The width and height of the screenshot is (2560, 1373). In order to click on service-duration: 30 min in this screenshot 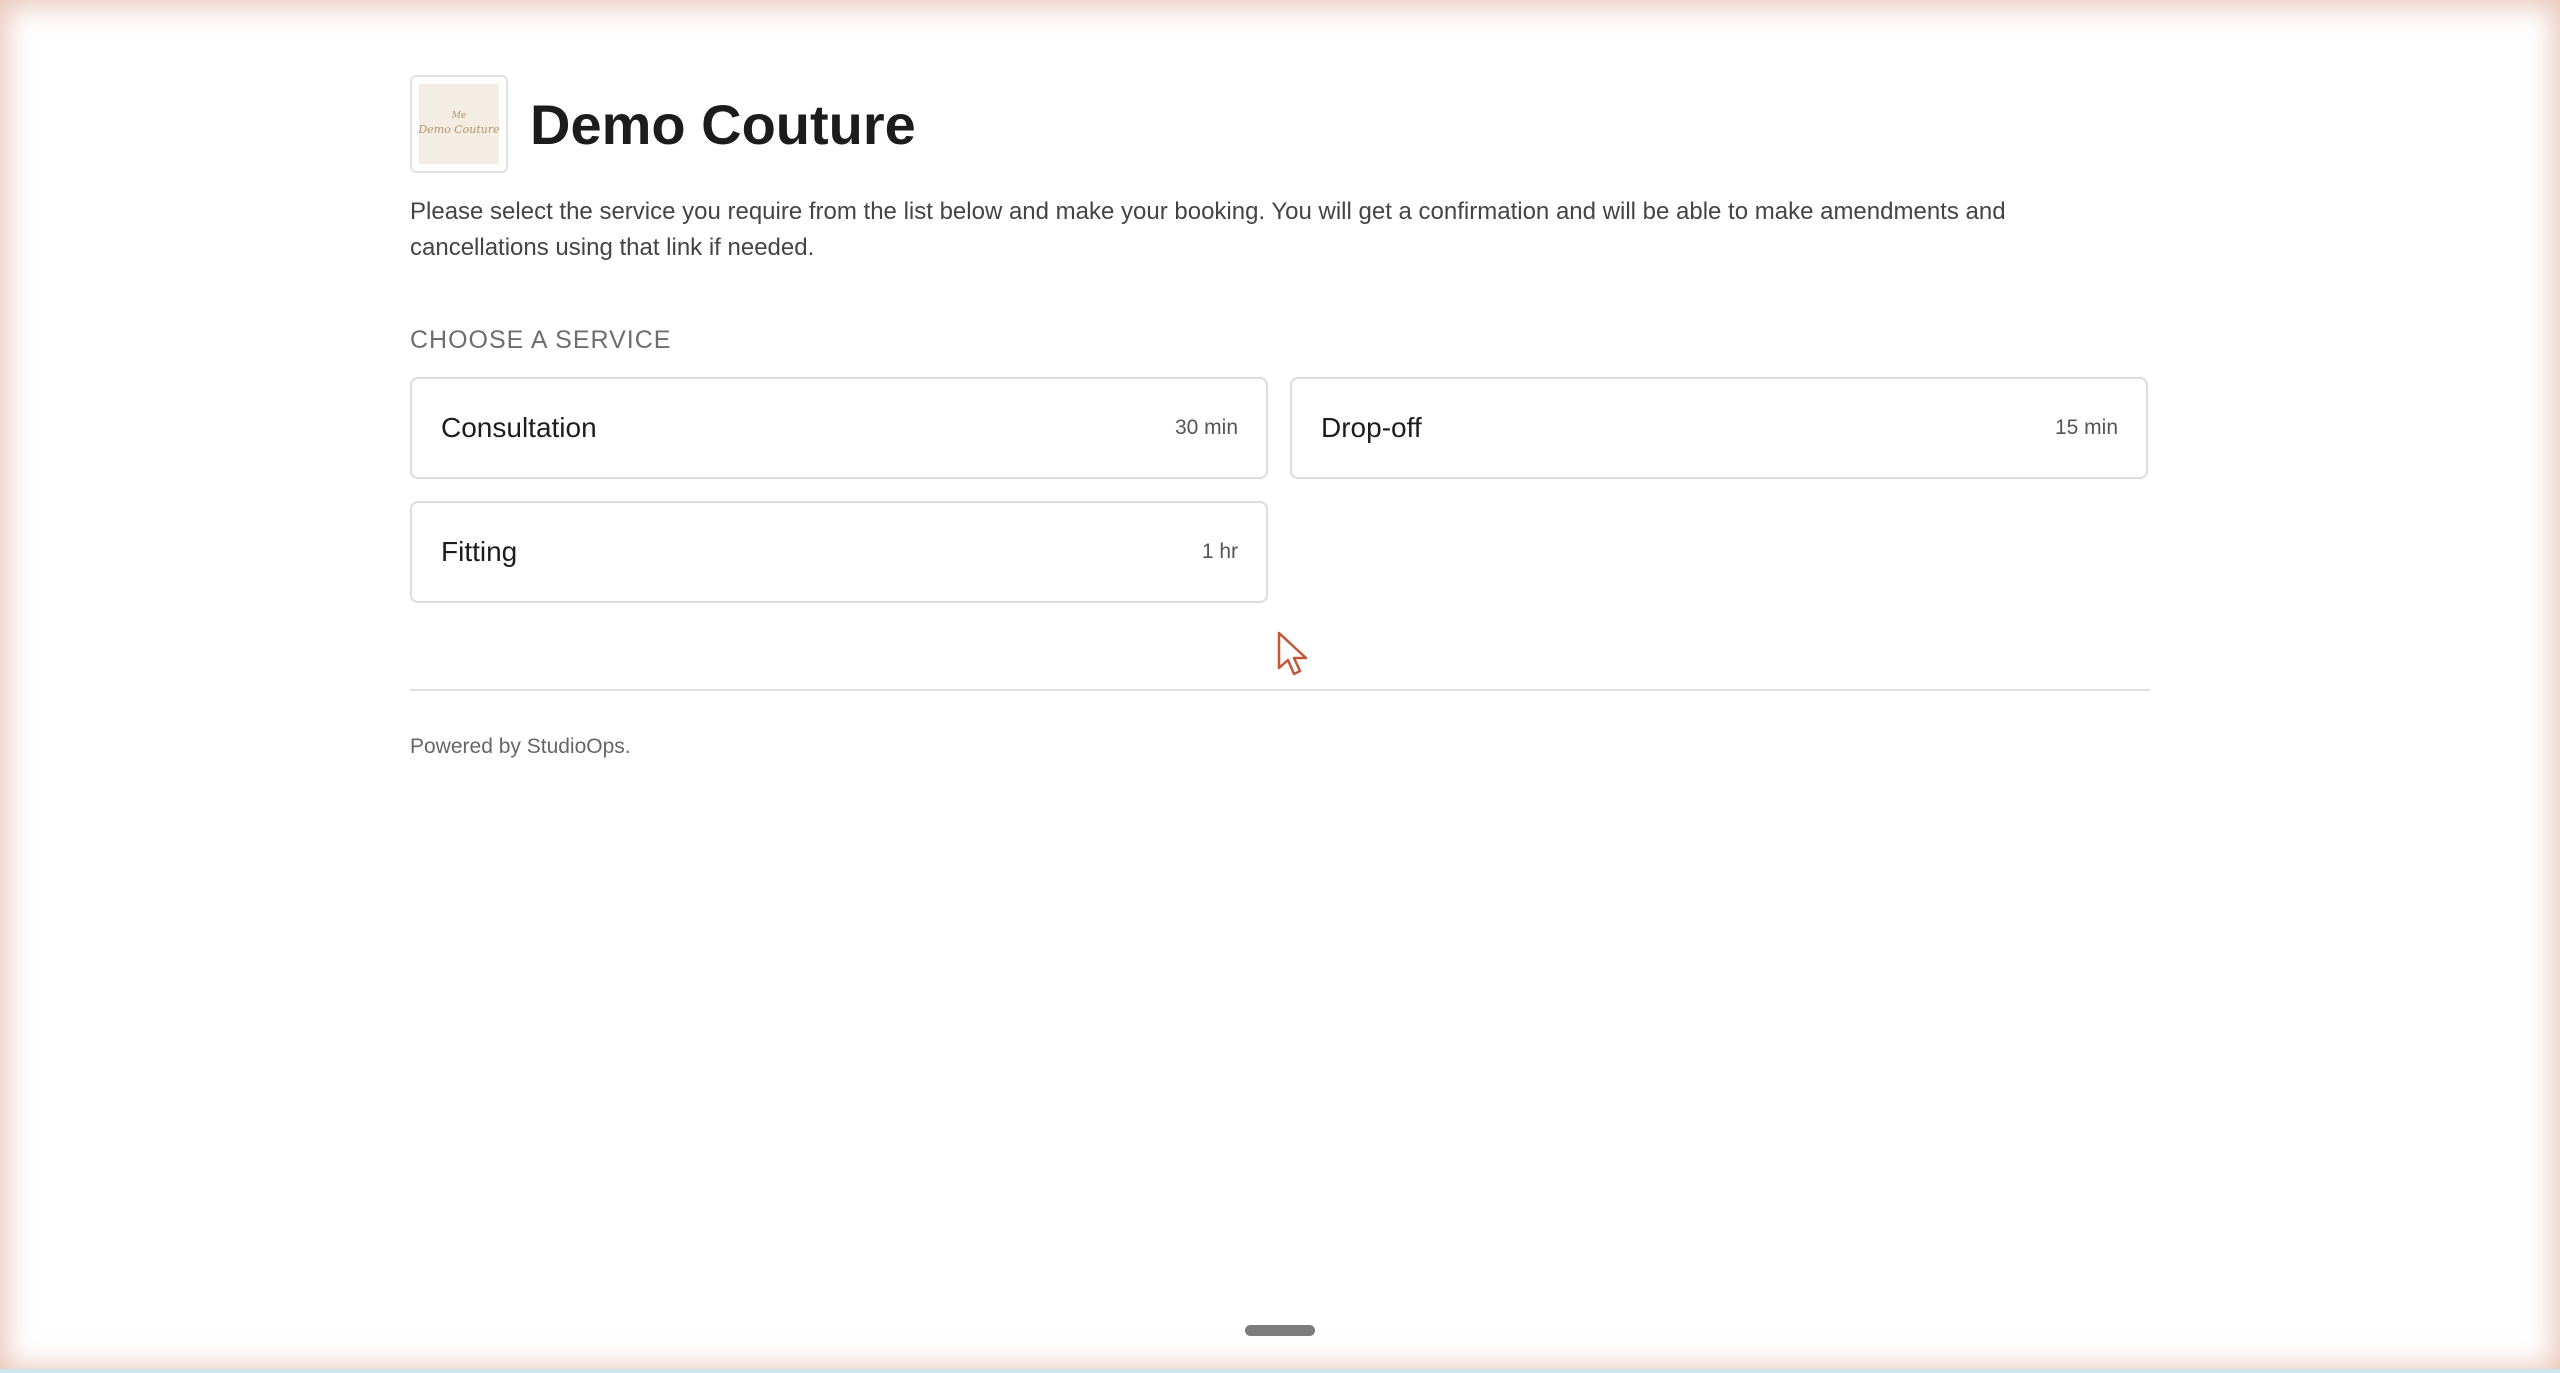, I will do `click(1206, 427)`.